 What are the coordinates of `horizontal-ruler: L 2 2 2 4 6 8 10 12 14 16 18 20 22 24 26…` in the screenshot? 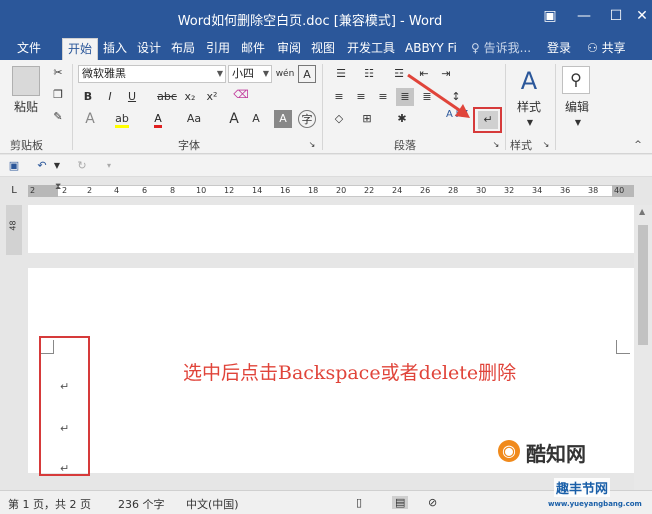 It's located at (326, 191).